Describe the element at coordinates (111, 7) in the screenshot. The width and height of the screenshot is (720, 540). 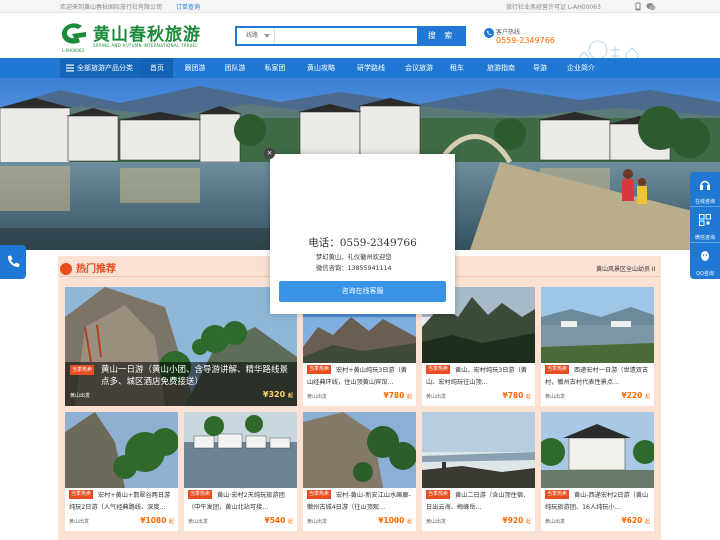
I see `welcome-text: 欢迎来到黄山春秋国际旅行社有限公司` at that location.